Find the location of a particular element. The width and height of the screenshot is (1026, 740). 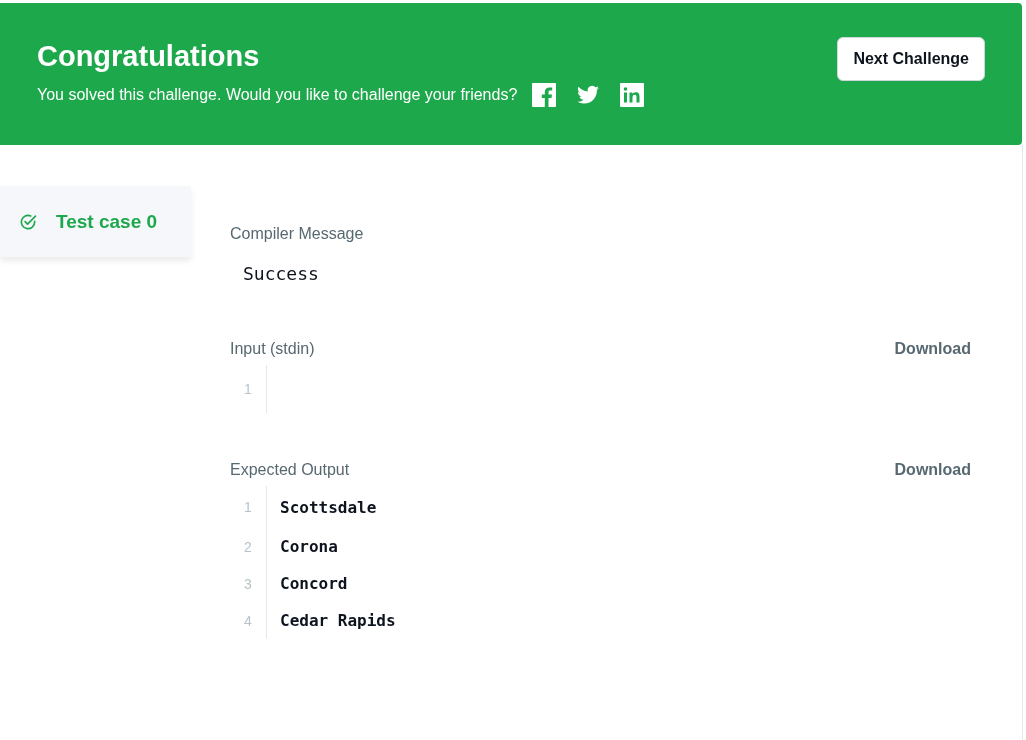

code-line: Corona is located at coordinates (308, 546).